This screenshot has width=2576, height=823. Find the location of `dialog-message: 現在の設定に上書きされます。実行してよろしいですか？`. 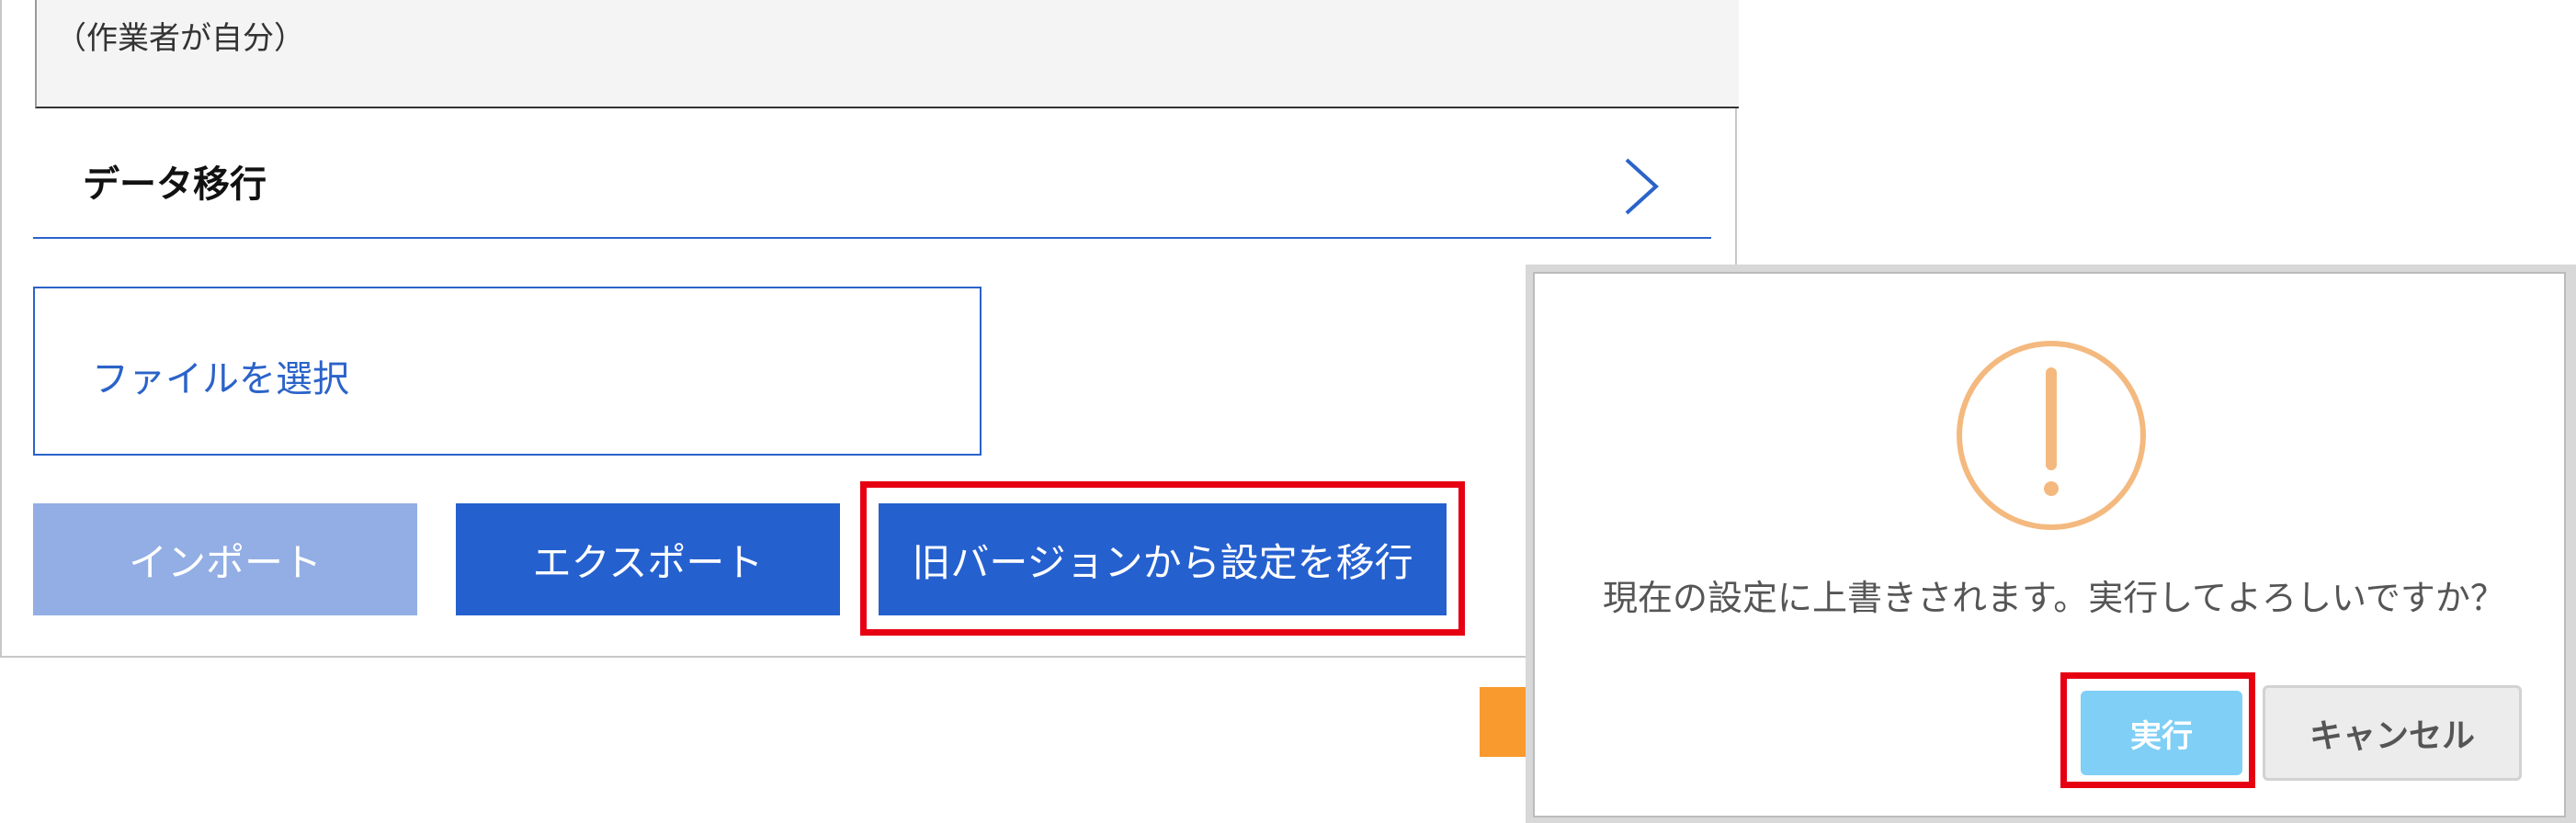

dialog-message: 現在の設定に上書きされます。実行してよろしいですか？ is located at coordinates (2054, 598).